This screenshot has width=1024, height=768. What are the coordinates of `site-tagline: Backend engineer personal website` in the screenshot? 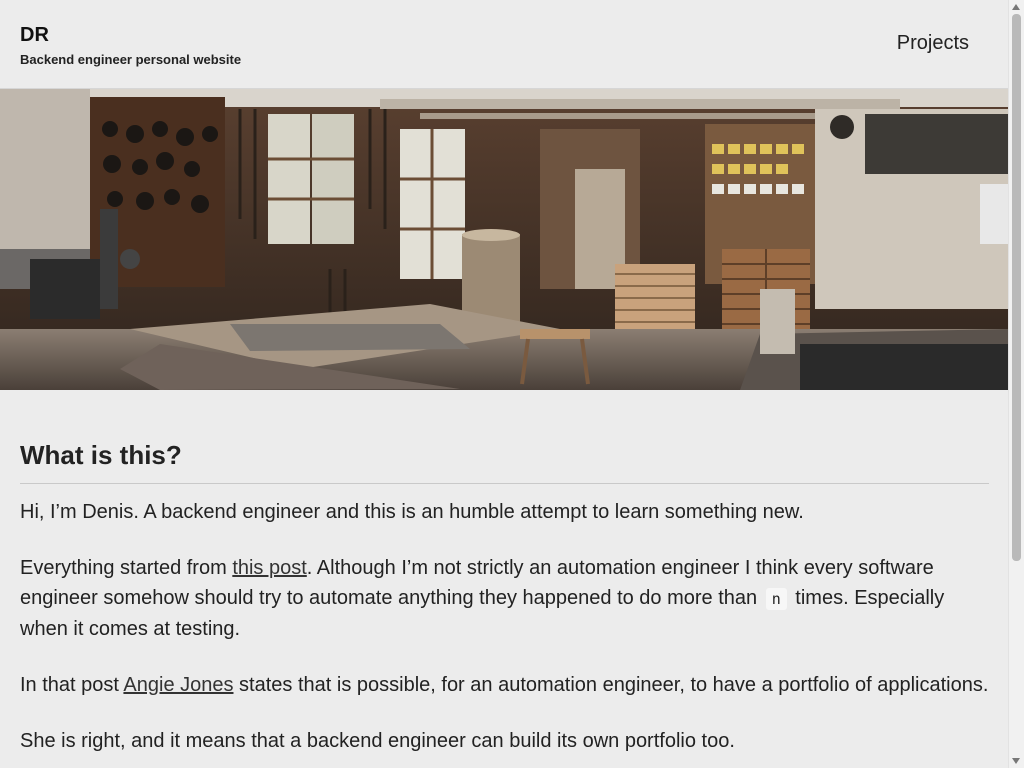 It's located at (131, 59).